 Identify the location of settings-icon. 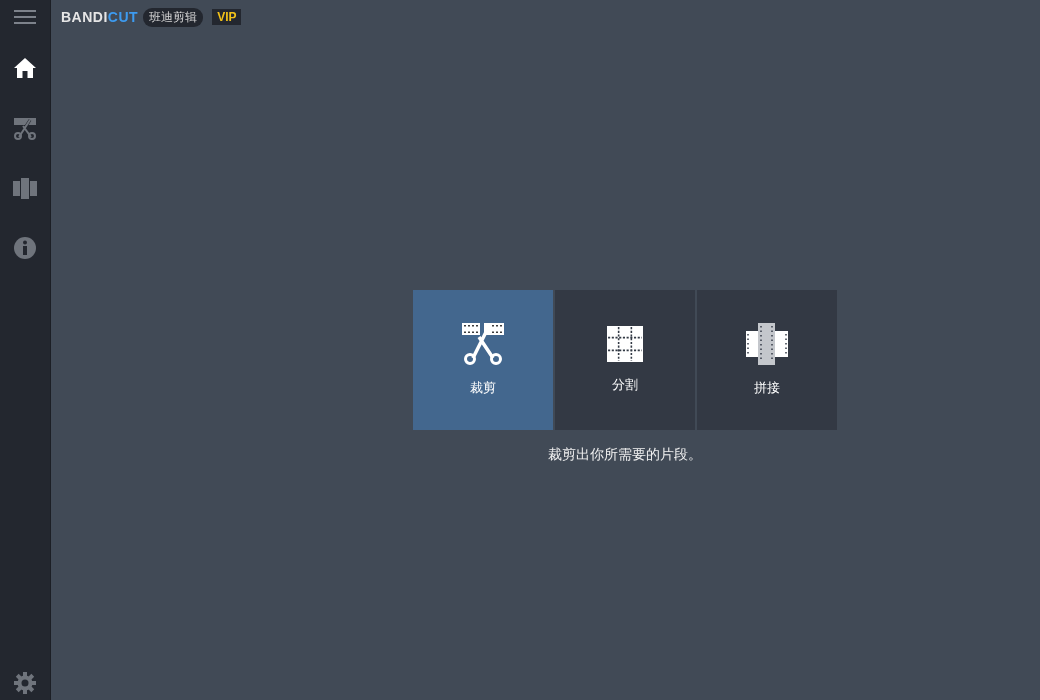
(25, 683).